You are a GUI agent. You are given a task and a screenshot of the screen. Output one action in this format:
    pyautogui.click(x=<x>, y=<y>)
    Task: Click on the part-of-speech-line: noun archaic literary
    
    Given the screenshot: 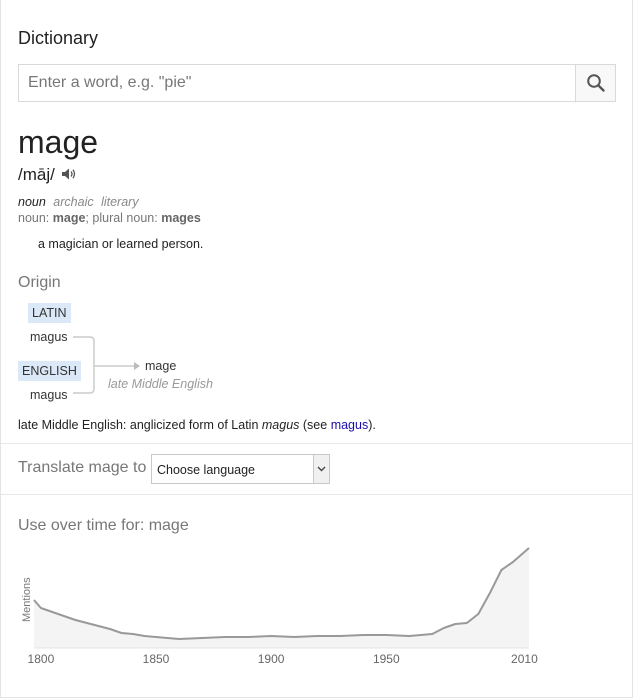 What is the action you would take?
    pyautogui.click(x=78, y=202)
    